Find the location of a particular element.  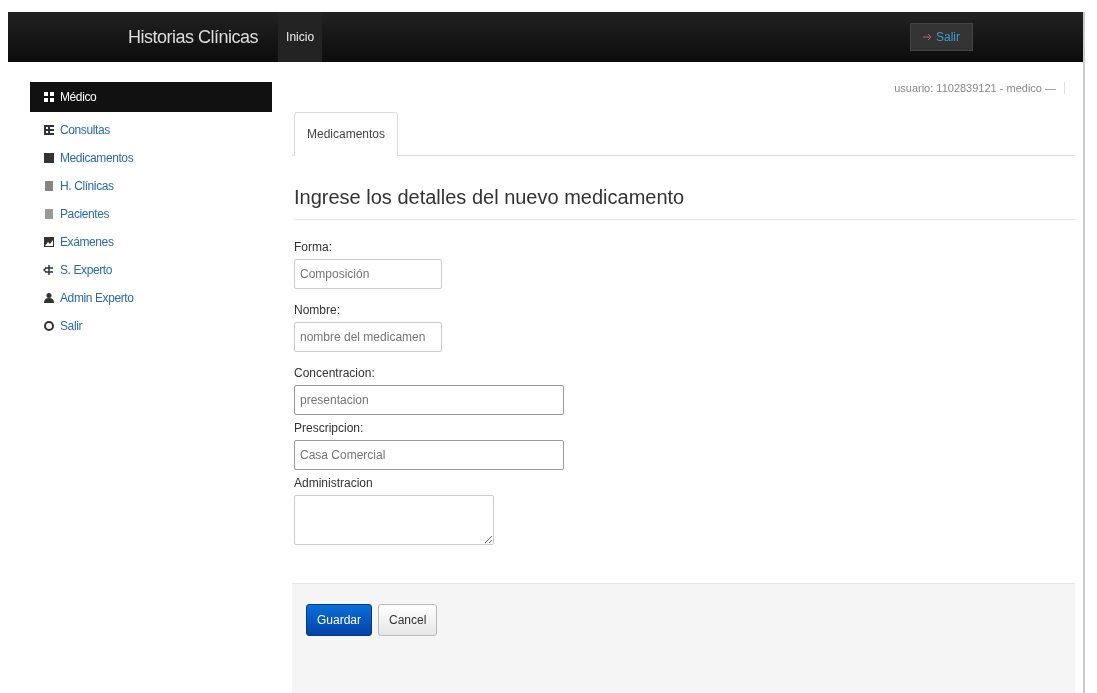

sidebar-item: Admin Experto is located at coordinates (151, 298).